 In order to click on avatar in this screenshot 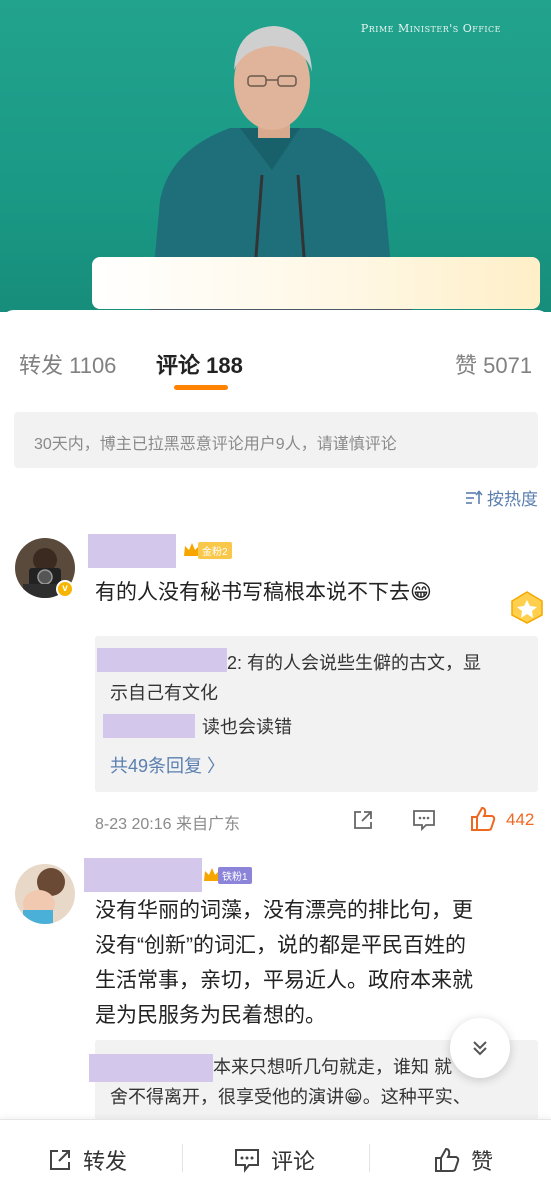, I will do `click(45, 894)`.